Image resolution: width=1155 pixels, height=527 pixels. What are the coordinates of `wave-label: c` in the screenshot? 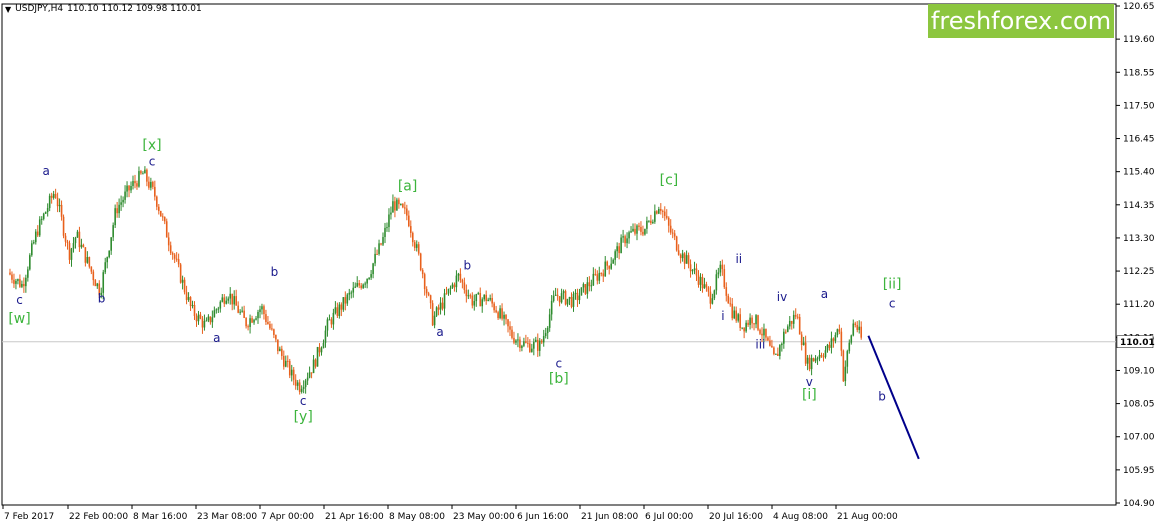 It's located at (152, 161).